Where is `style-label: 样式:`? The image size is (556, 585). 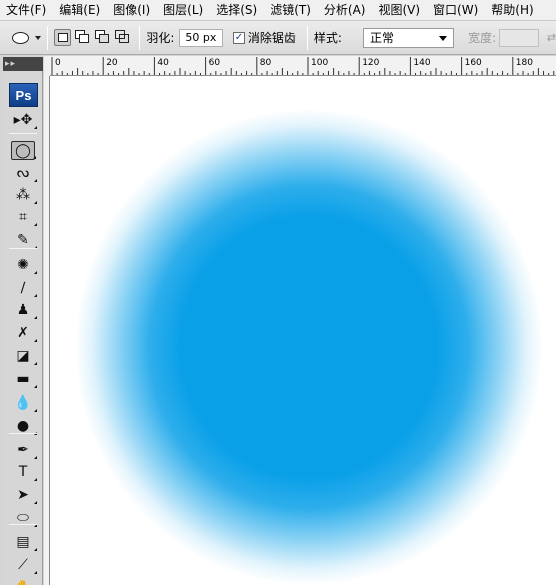 style-label: 样式: is located at coordinates (327, 38).